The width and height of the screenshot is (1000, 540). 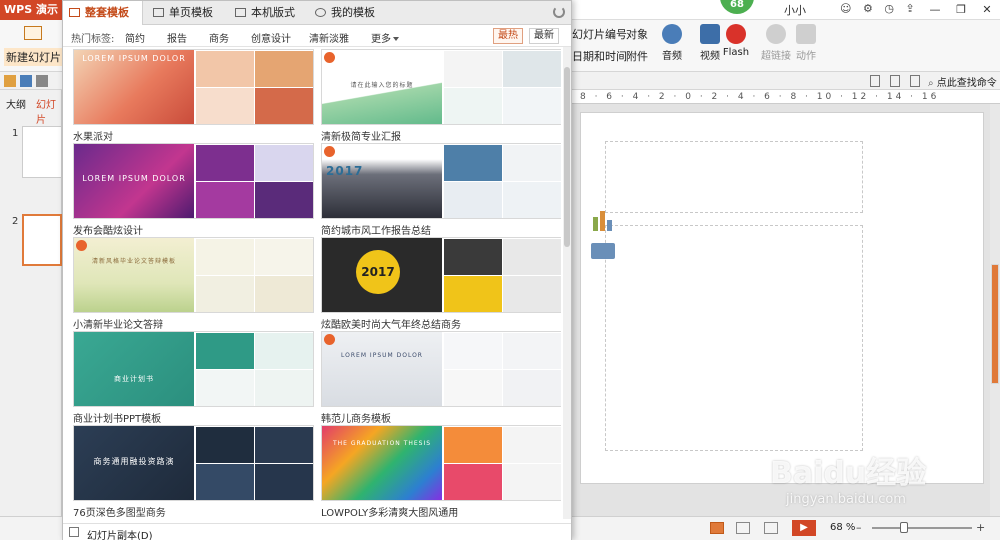 I want to click on refresh-icon, so click(x=559, y=12).